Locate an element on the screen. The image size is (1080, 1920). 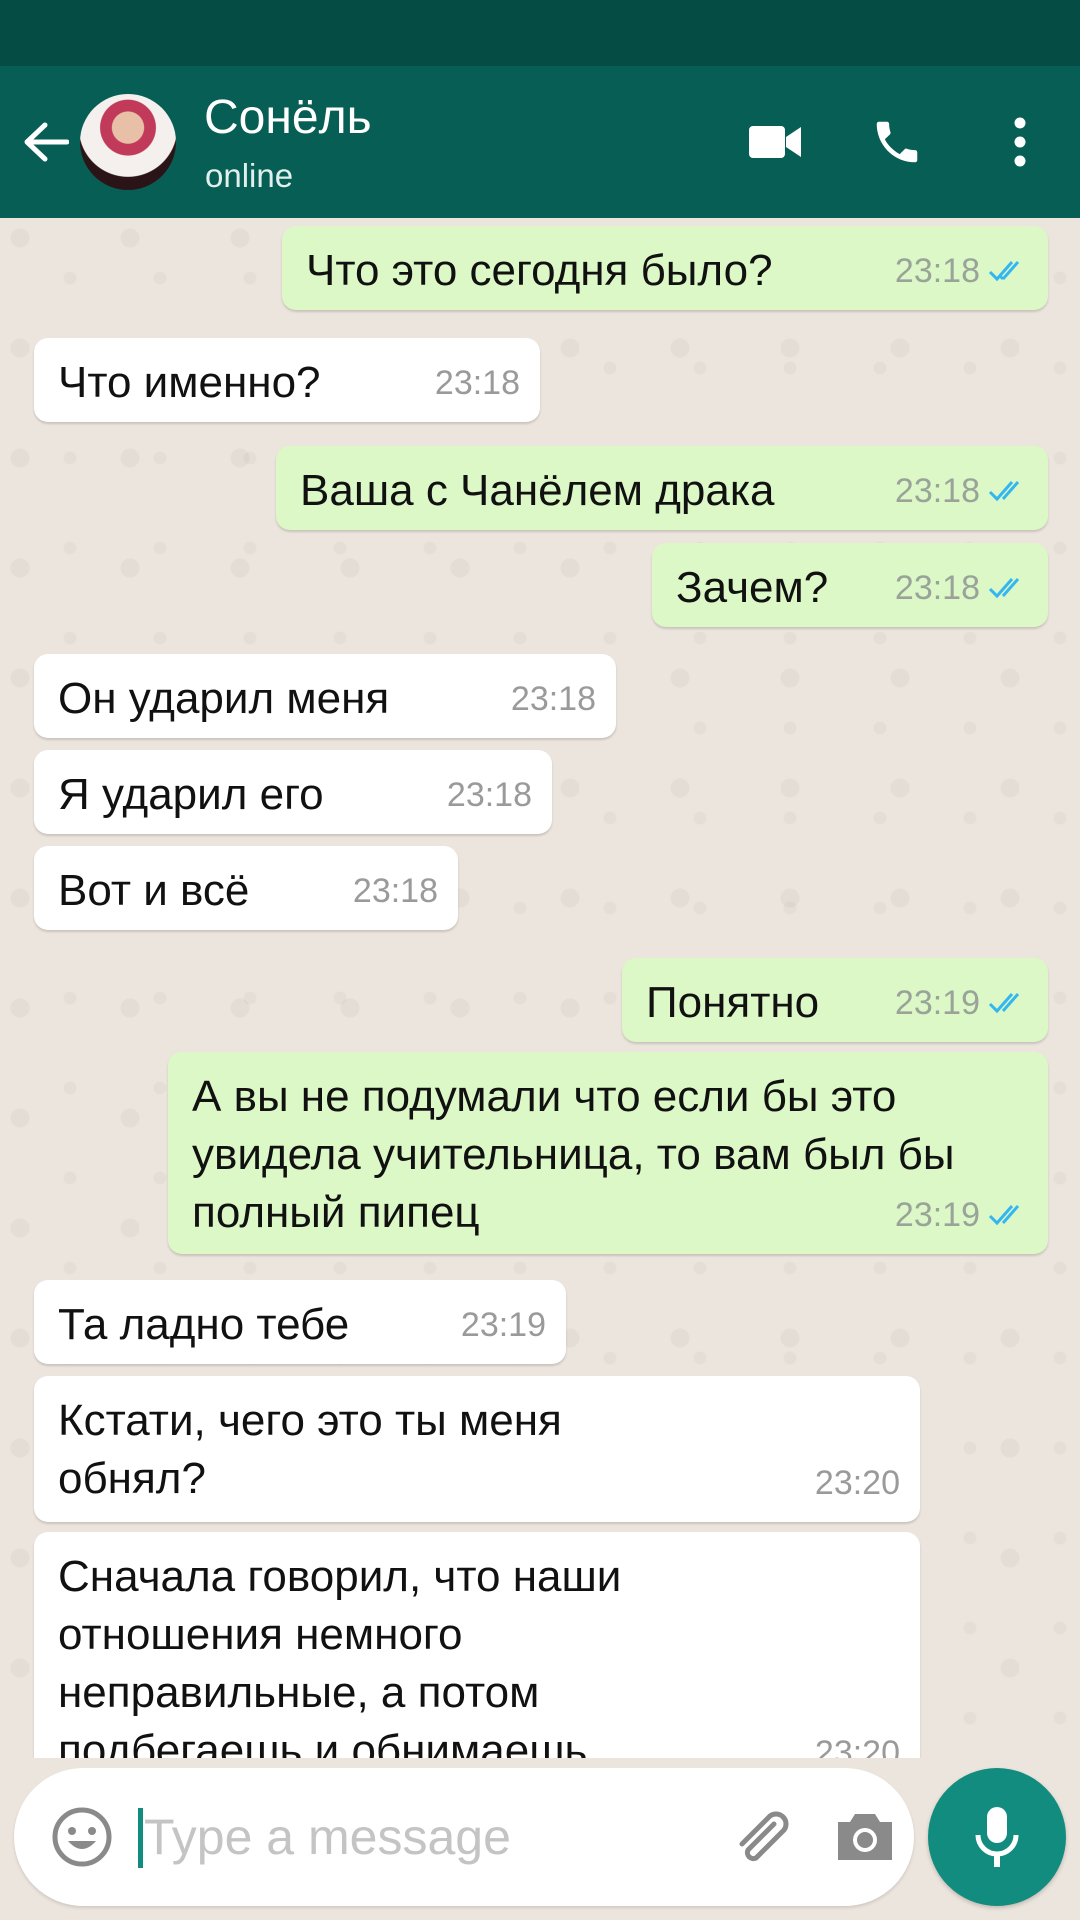
message-incoming: Вот и всё 23:18 is located at coordinates (246, 888).